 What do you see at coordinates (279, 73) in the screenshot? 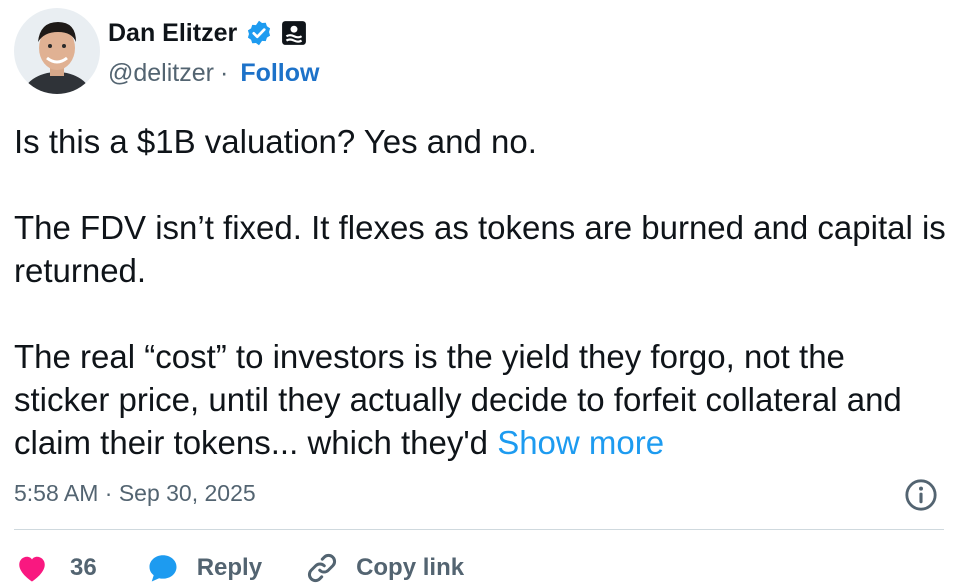
I see `follow-button: Follow` at bounding box center [279, 73].